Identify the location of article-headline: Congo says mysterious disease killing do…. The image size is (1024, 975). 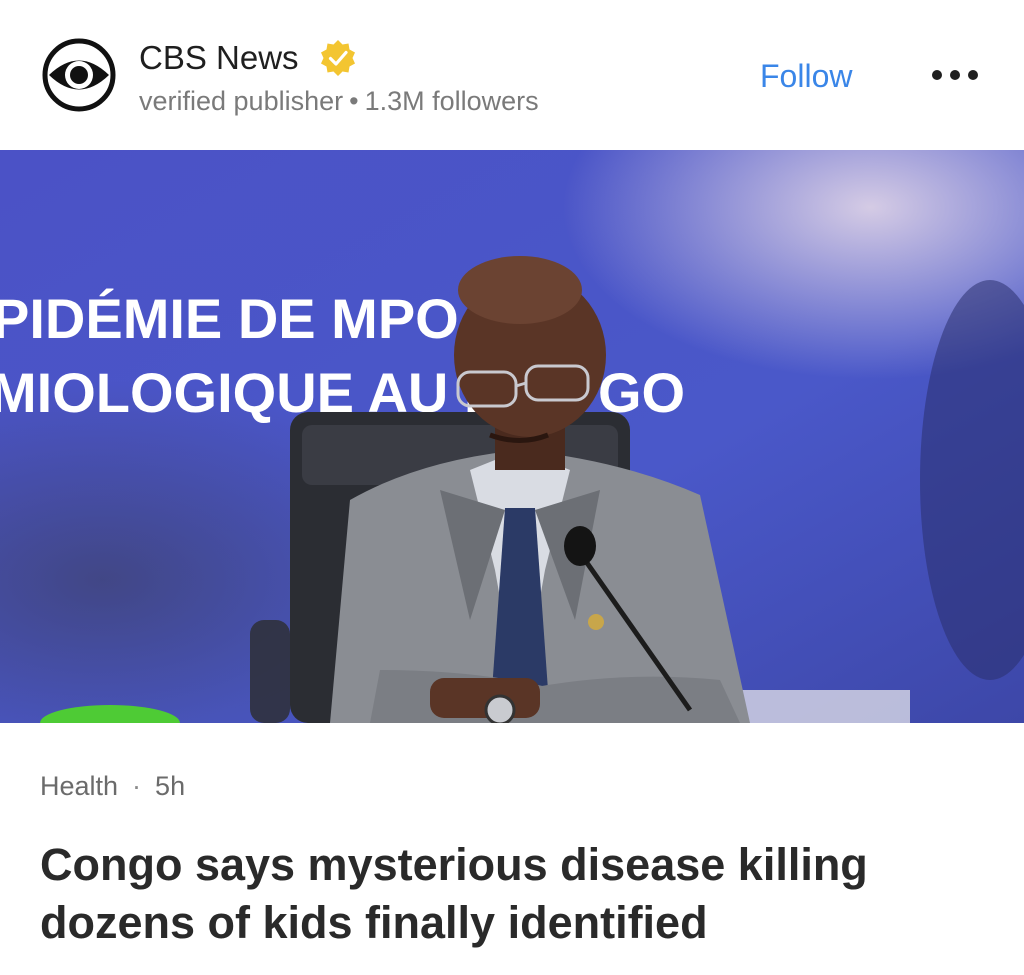
(520, 894).